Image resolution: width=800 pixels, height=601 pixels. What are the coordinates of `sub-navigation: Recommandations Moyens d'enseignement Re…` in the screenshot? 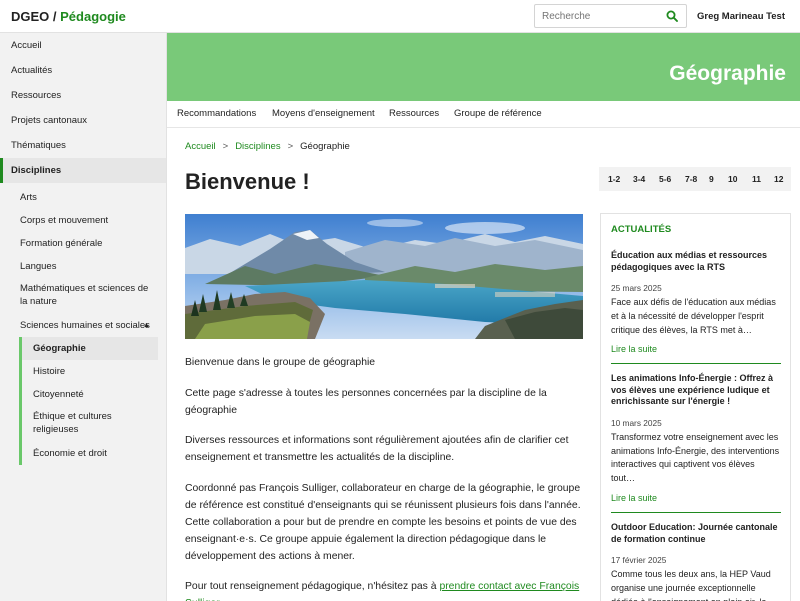 It's located at (483, 114).